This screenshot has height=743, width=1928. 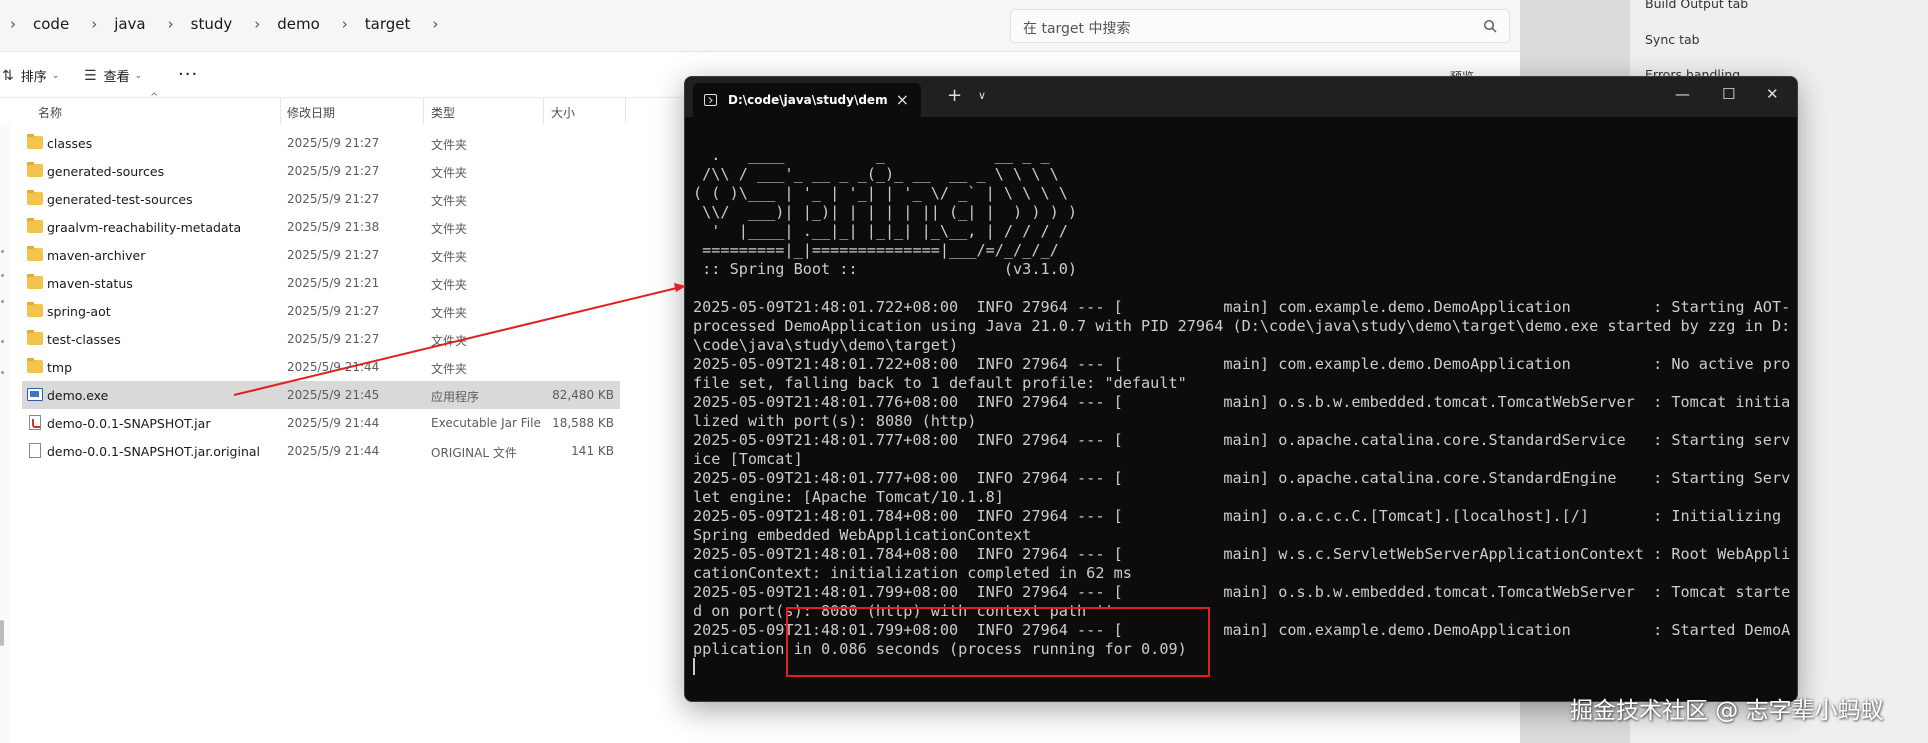 What do you see at coordinates (1241, 97) in the screenshot?
I see `terminal-titlebar: D:\code\java\study\demo\tar × + ∨ — ☐ ✕` at bounding box center [1241, 97].